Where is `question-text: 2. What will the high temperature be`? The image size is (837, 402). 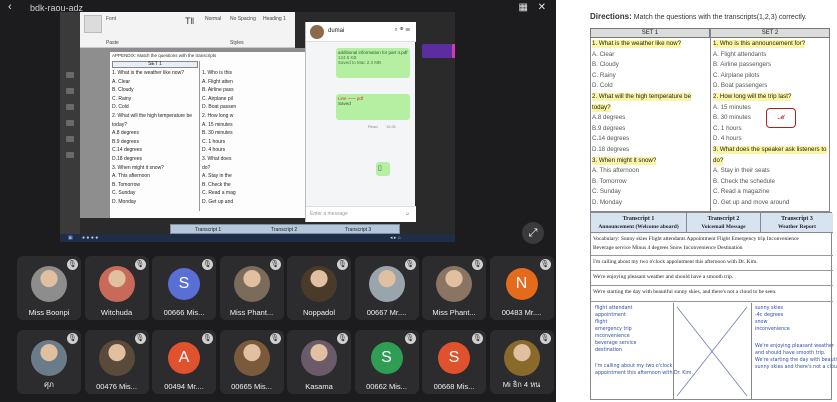
question-text: 2. What will the high temperature be is located at coordinates (642, 97).